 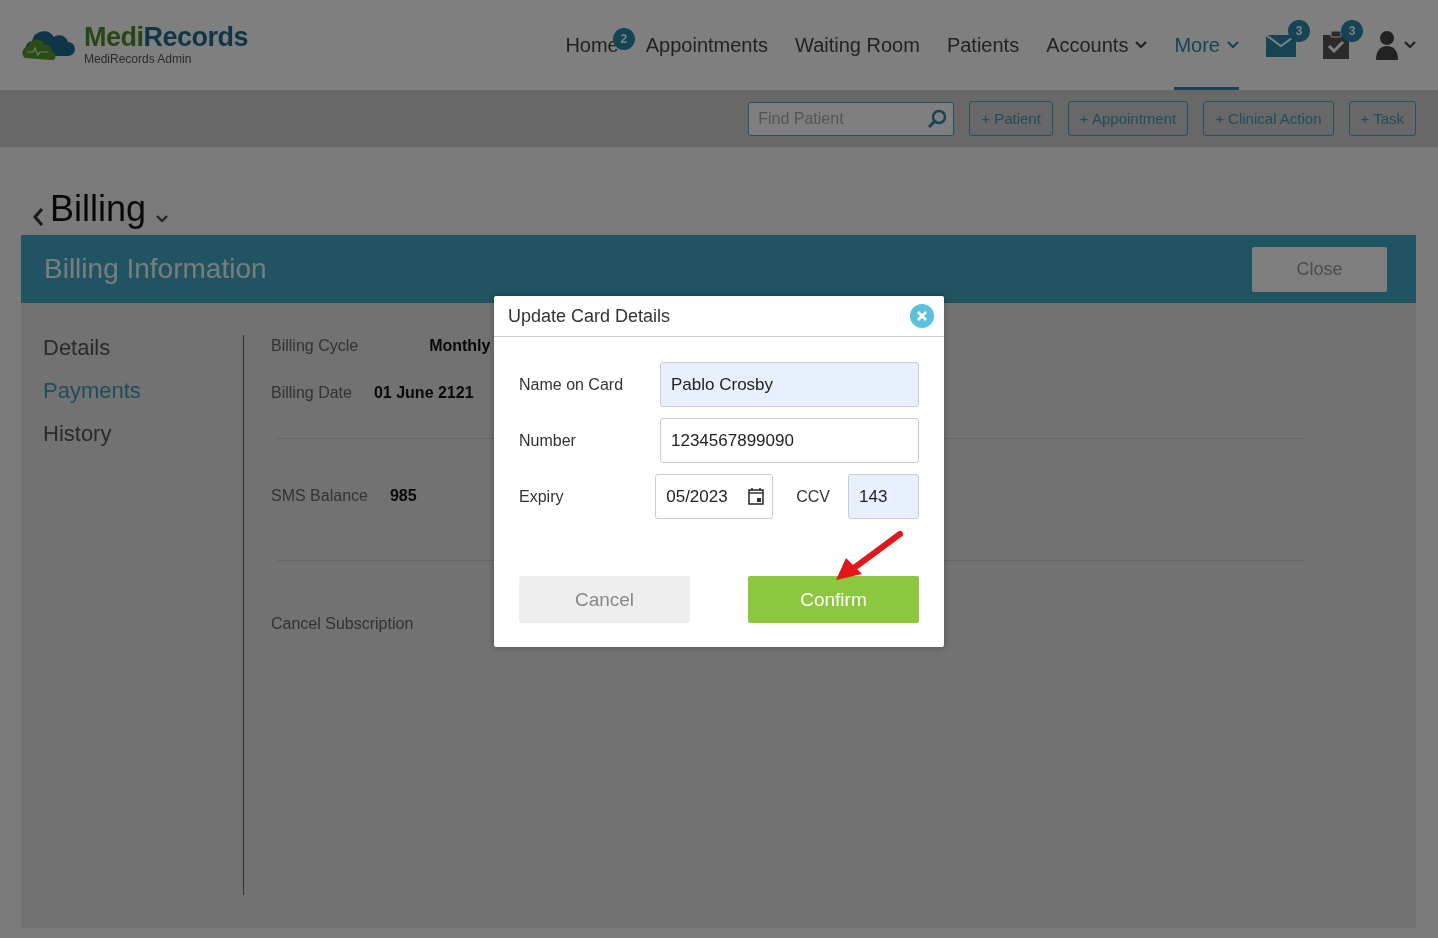 What do you see at coordinates (49, 45) in the screenshot?
I see `cloud-logo-icon` at bounding box center [49, 45].